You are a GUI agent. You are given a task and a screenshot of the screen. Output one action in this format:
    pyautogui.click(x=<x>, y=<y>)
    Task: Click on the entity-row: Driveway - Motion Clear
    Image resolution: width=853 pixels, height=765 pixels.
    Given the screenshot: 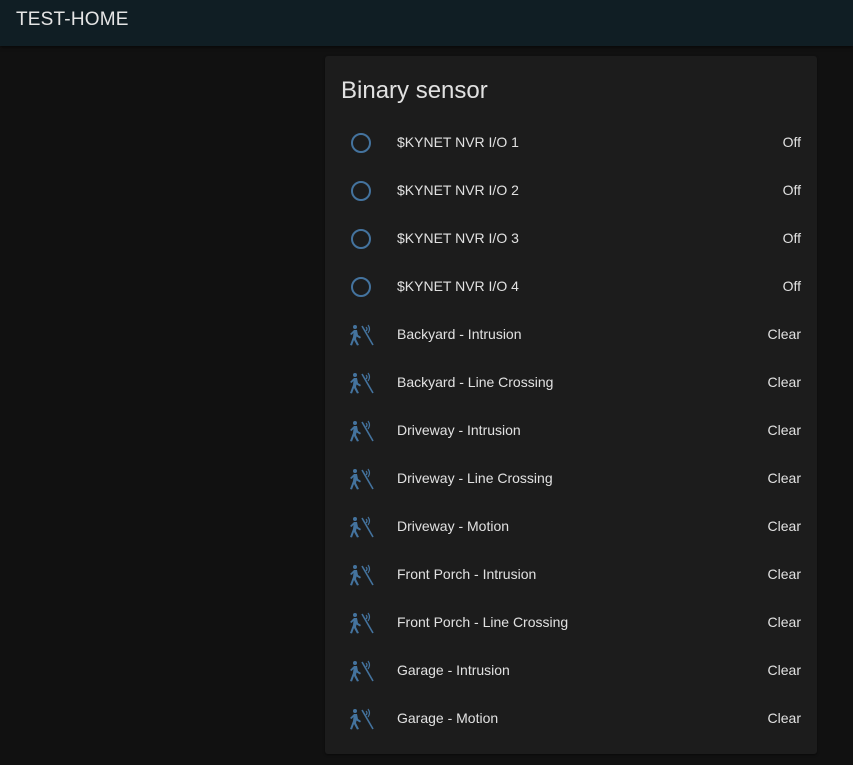 What is the action you would take?
    pyautogui.click(x=571, y=527)
    